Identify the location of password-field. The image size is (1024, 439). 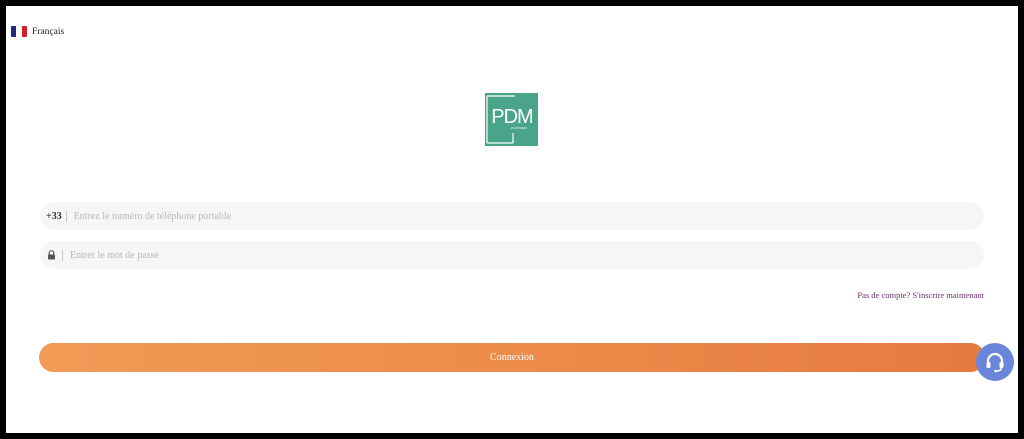
(512, 255).